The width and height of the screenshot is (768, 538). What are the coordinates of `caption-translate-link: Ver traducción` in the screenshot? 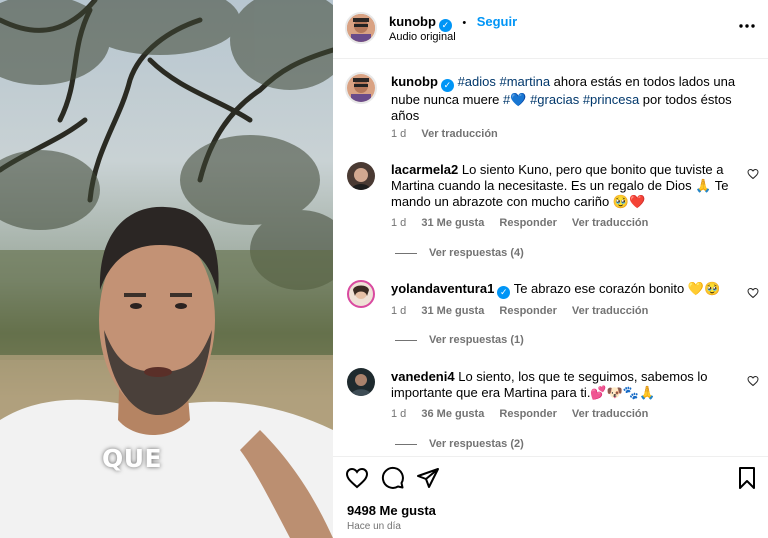 It's located at (459, 134).